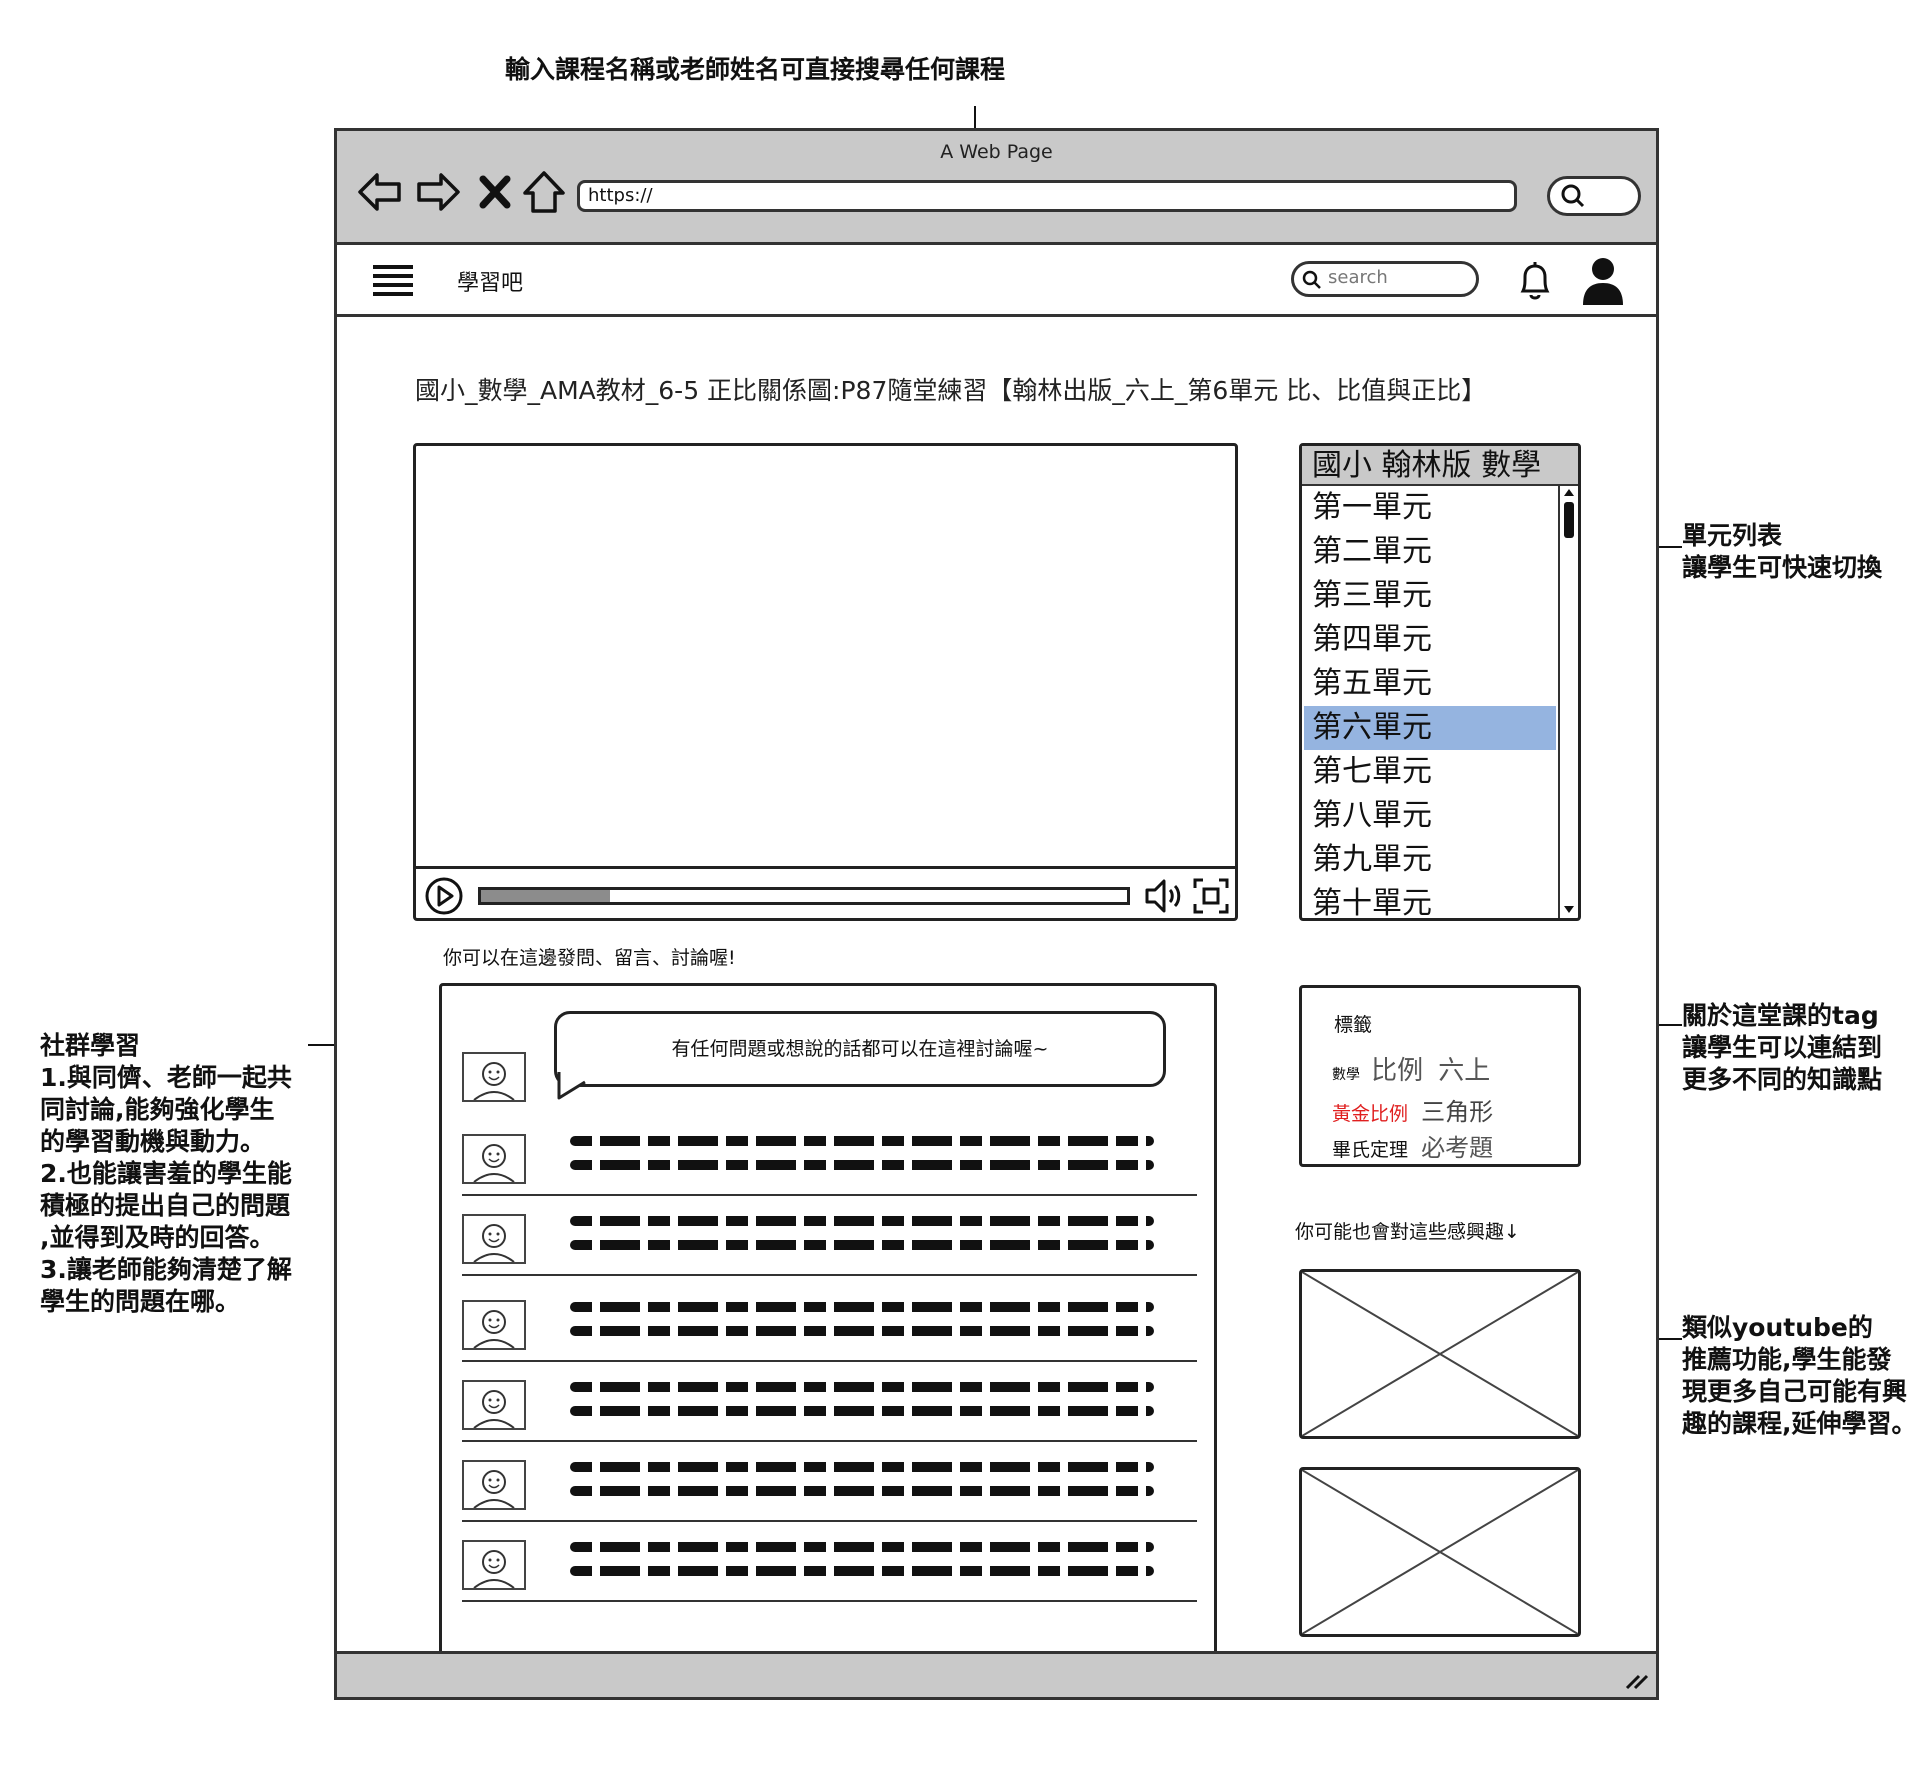 This screenshot has height=1791, width=1920. Describe the element at coordinates (996, 281) in the screenshot. I see `app-header: 學習吧 search` at that location.